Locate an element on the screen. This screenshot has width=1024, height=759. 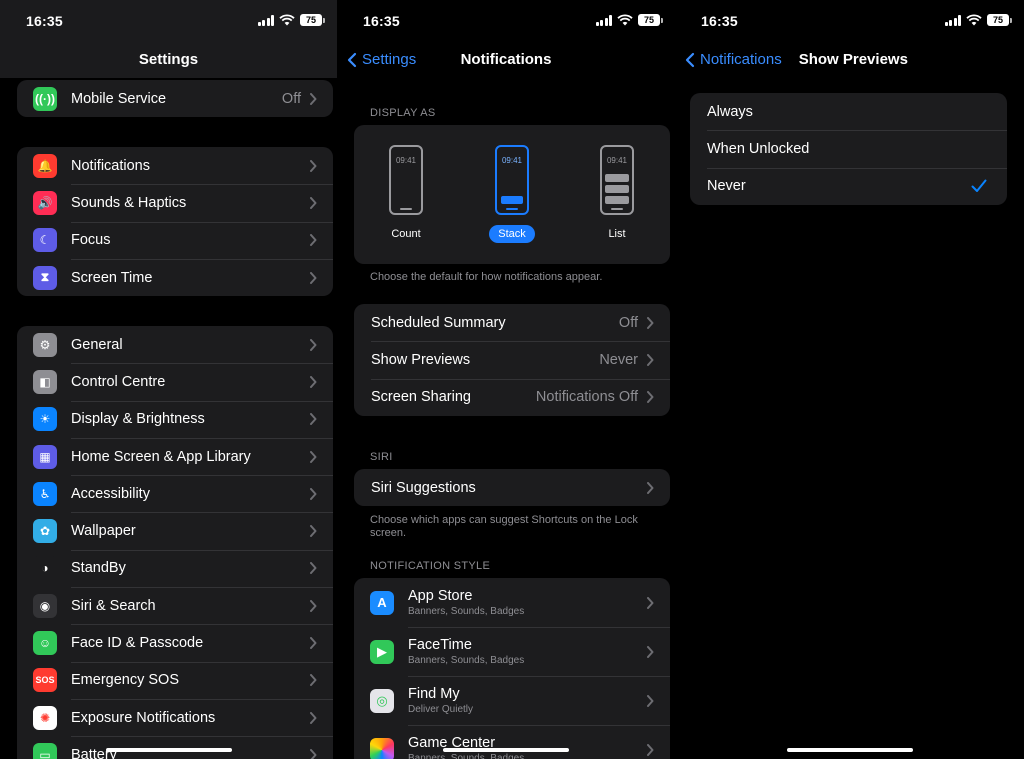
app-notification-row: ◎ Find My Deliver Quietly is located at coordinates (512, 700).